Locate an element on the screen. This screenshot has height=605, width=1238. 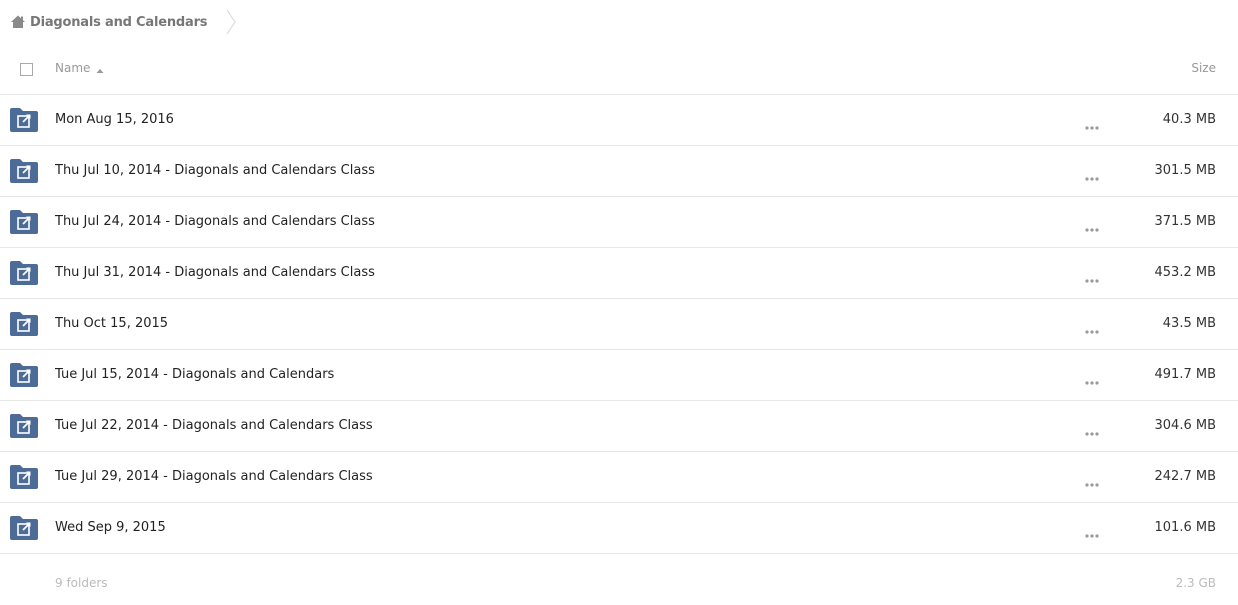
list-summary: 9 folders 2.3 GB is located at coordinates (619, 585).